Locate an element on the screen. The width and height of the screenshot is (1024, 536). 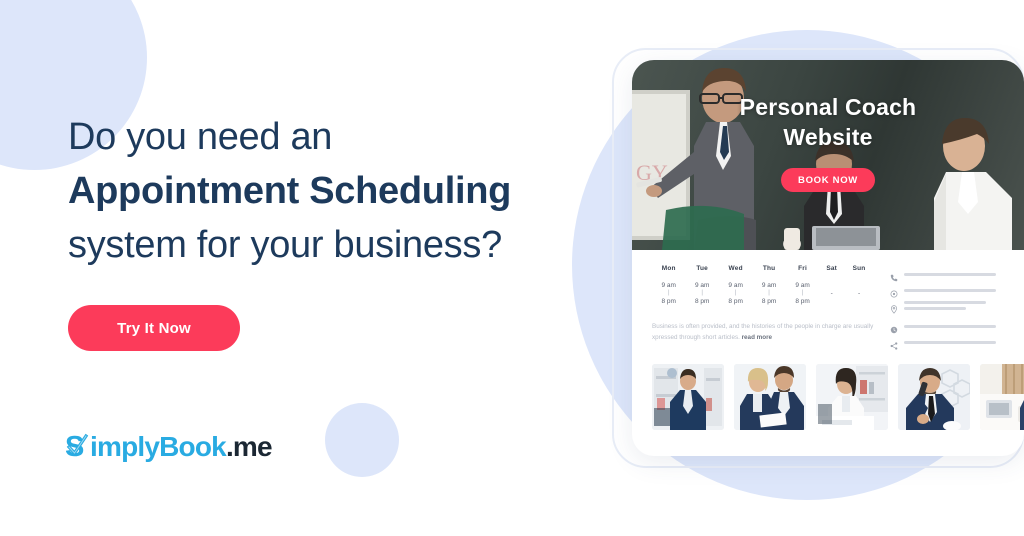
sep-fri: | is located at coordinates (802, 293).